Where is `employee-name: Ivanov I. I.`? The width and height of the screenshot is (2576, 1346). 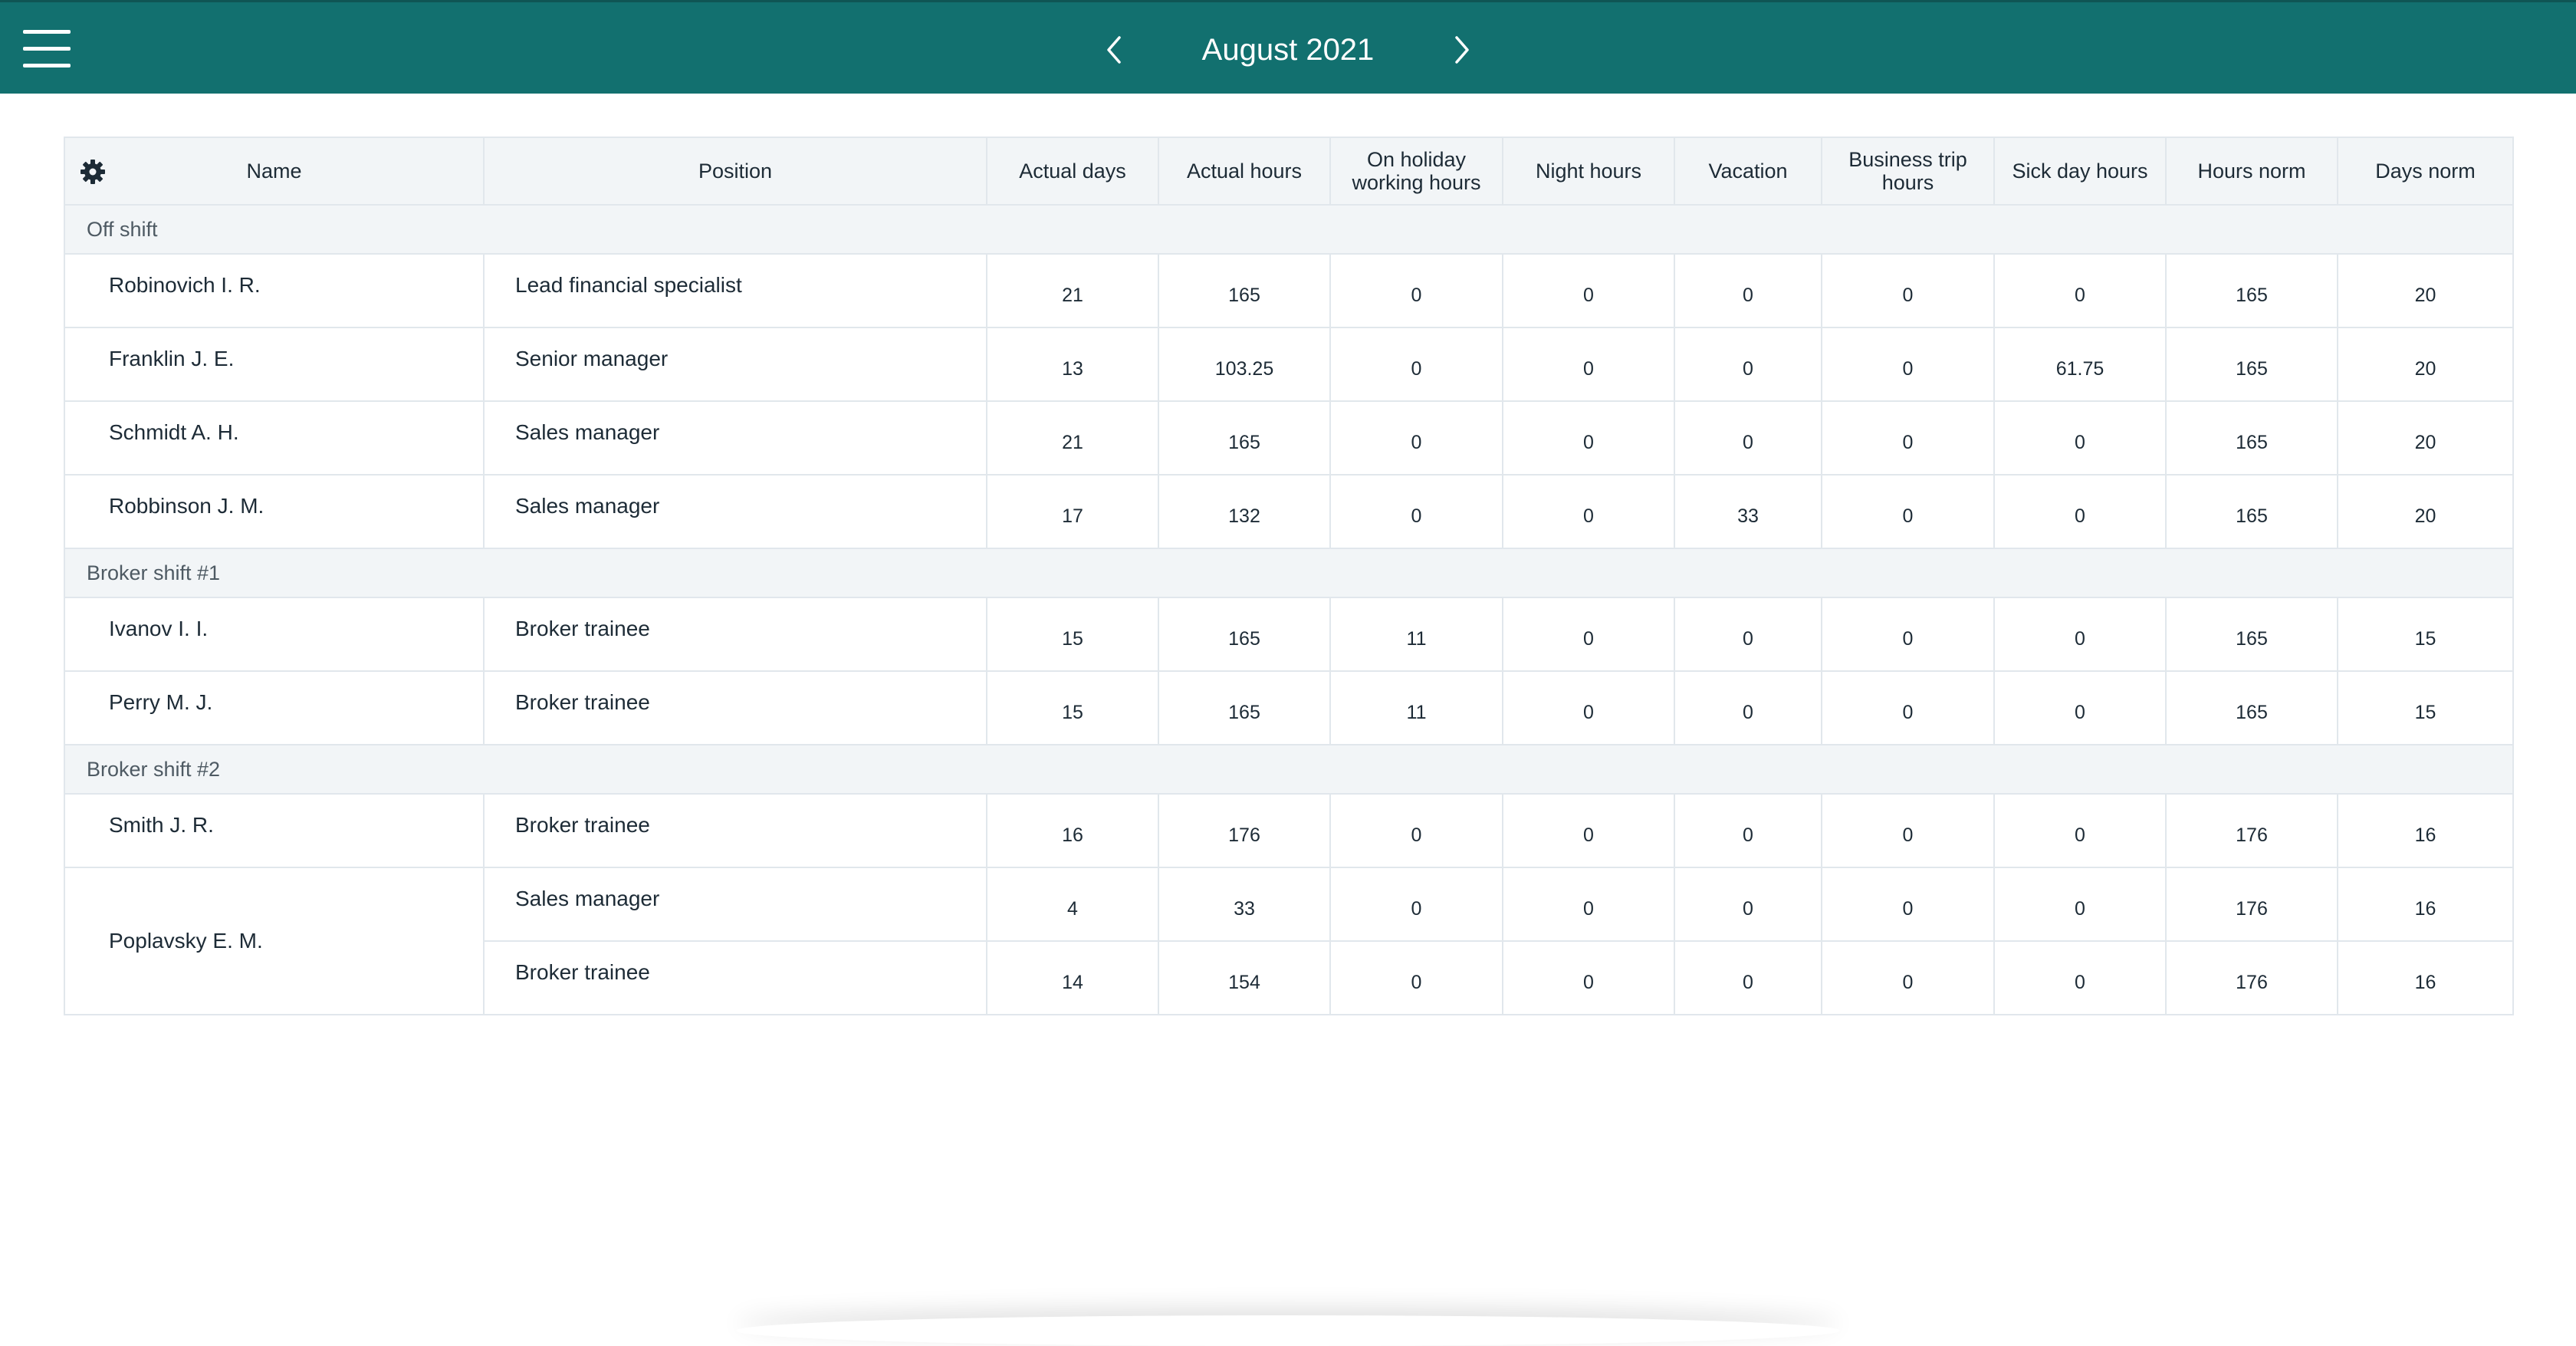 employee-name: Ivanov I. I. is located at coordinates (274, 635).